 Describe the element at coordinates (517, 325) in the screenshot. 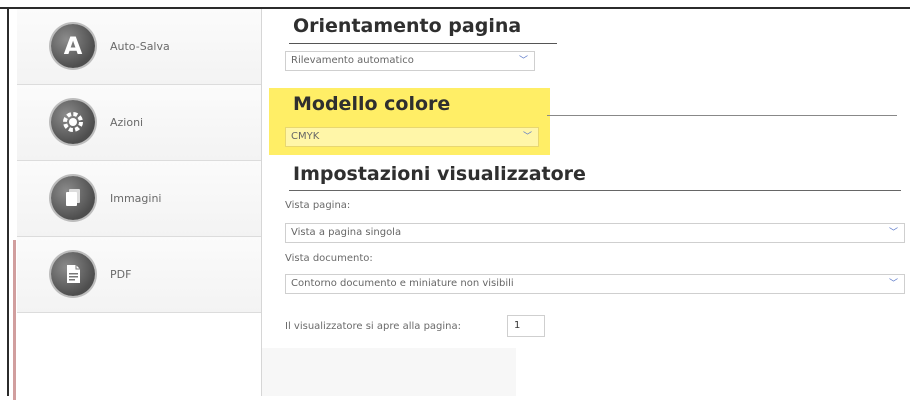

I see `open-page-input-value: 1` at that location.